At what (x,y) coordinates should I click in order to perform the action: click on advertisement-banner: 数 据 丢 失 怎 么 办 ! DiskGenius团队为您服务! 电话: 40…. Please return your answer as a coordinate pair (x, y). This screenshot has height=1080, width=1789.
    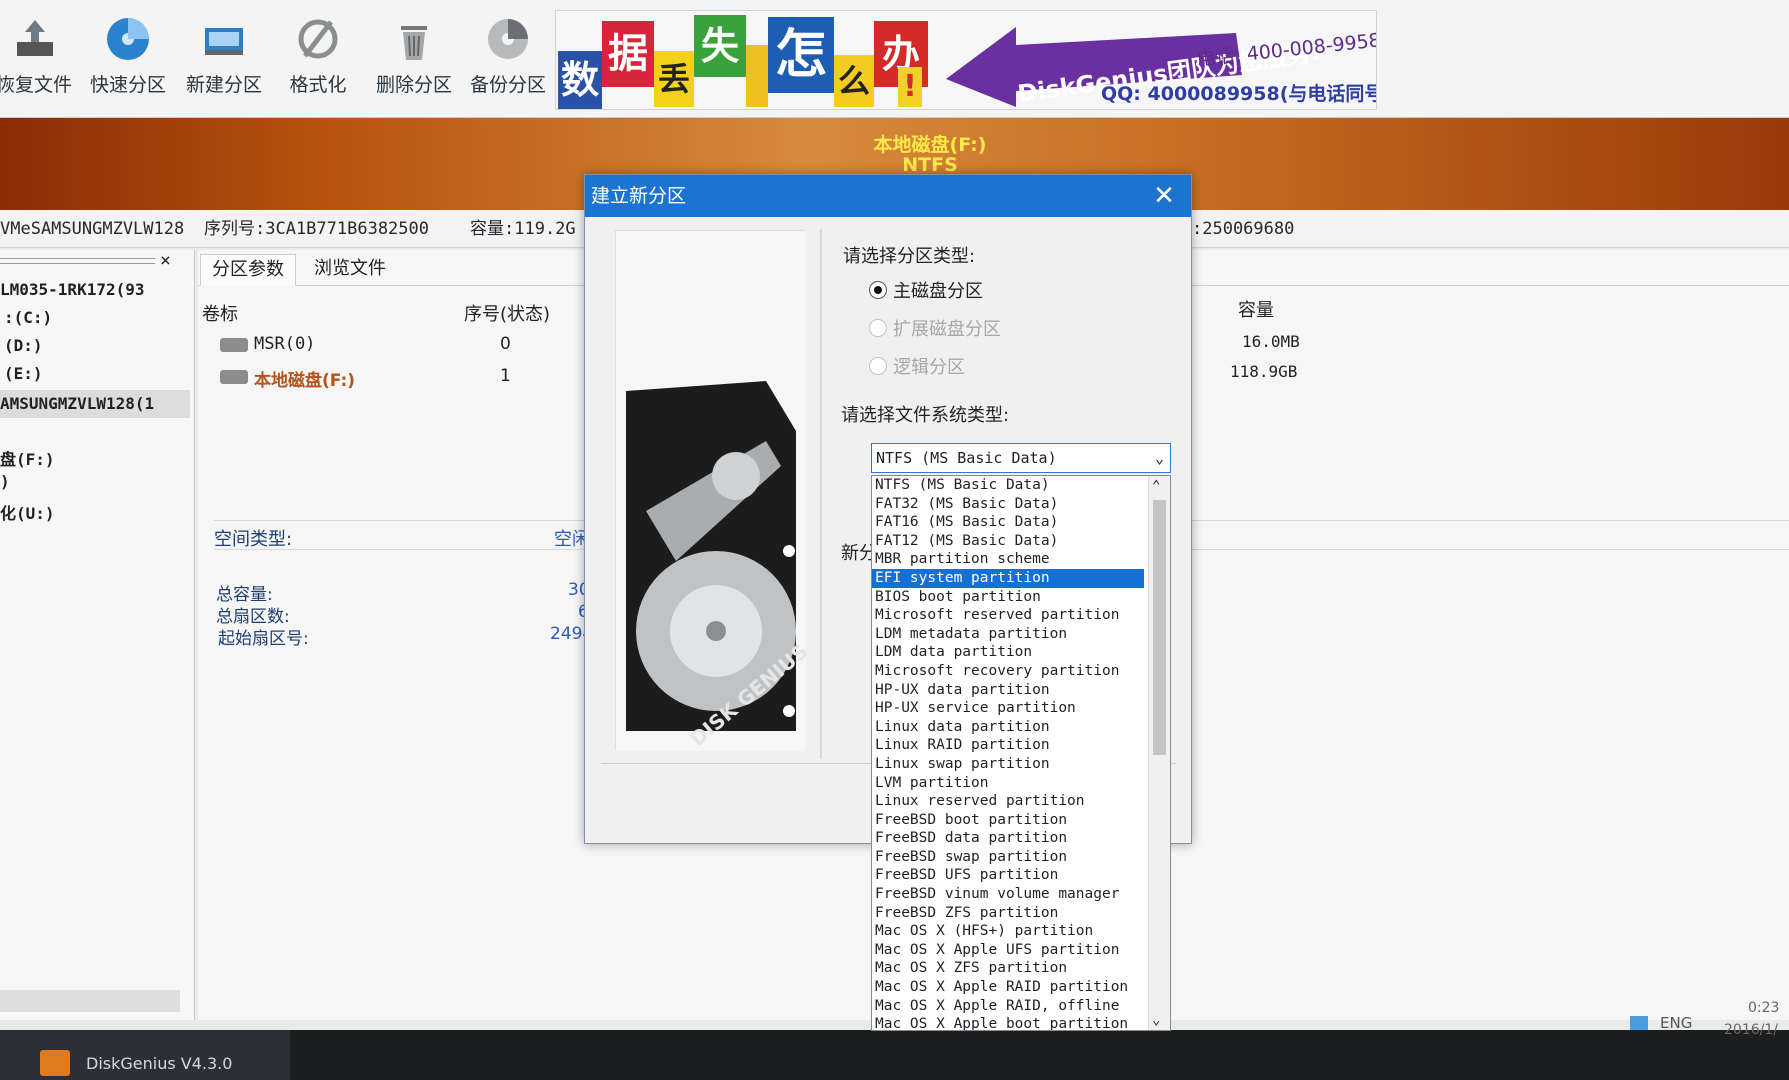
    Looking at the image, I should click on (966, 60).